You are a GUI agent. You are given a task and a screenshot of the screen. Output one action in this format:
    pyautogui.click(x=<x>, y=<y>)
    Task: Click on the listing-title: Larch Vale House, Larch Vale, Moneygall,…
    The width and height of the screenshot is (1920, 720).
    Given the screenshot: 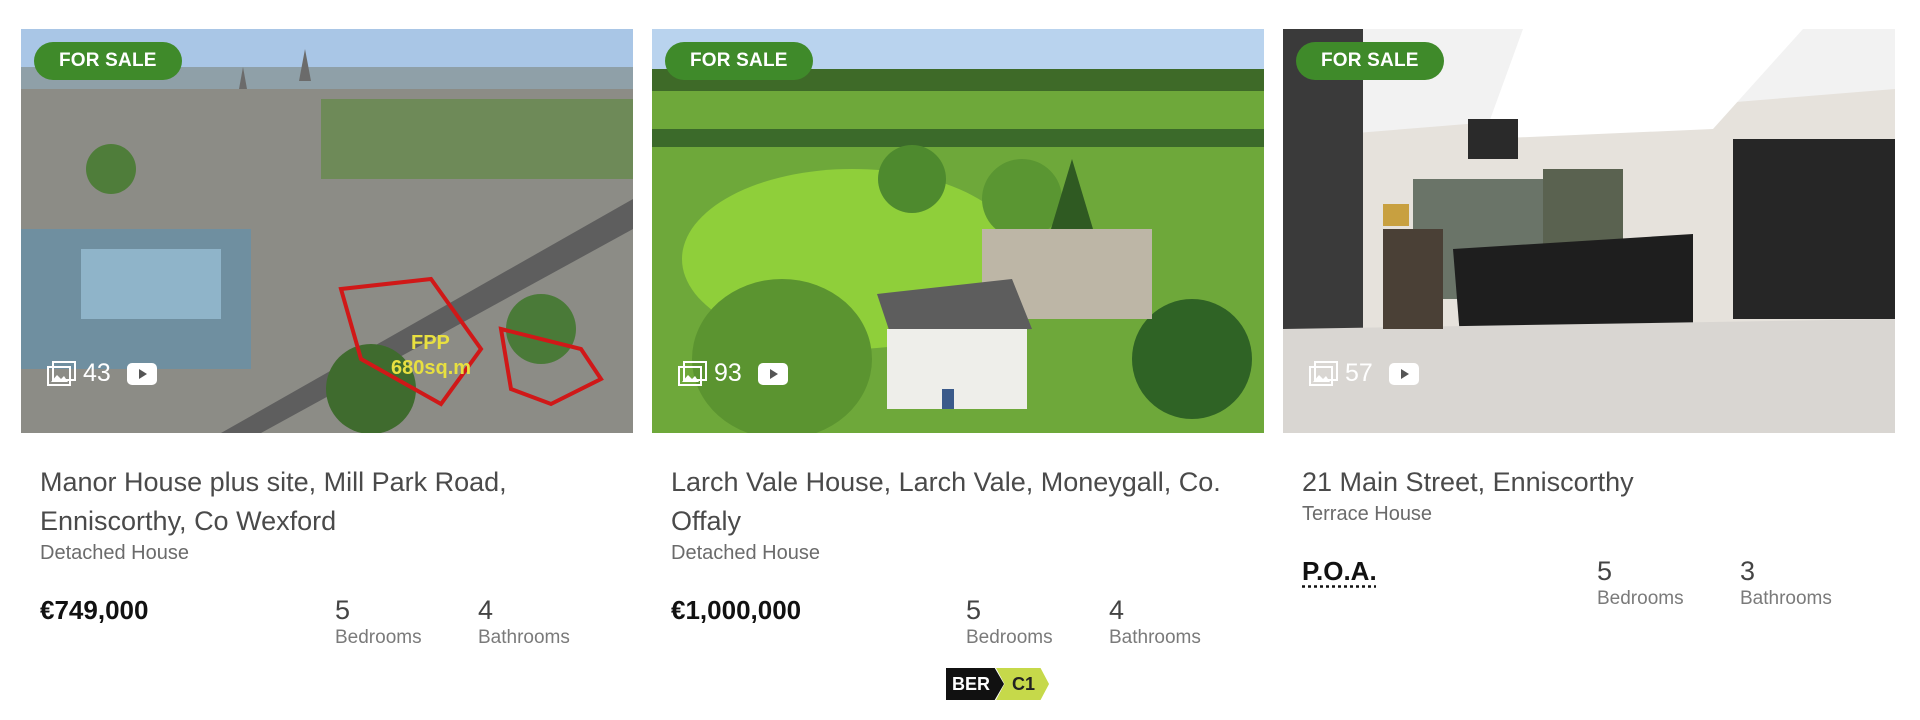 What is the action you would take?
    pyautogui.click(x=957, y=502)
    